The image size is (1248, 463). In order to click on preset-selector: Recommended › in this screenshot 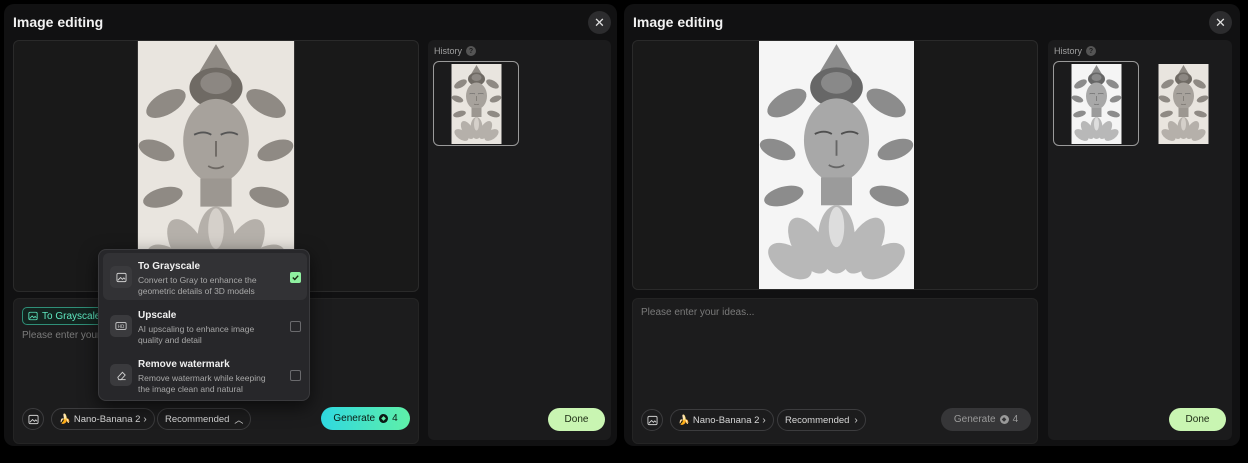, I will do `click(821, 420)`.